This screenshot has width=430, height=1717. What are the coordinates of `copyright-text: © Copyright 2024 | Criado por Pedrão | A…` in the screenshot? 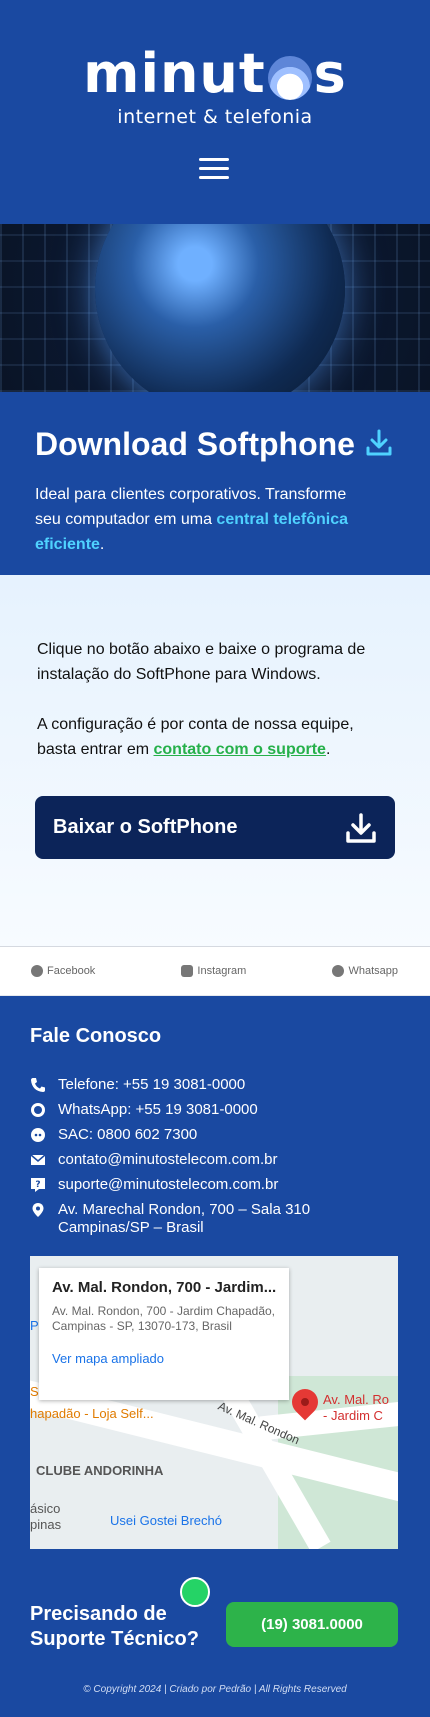 It's located at (215, 1689).